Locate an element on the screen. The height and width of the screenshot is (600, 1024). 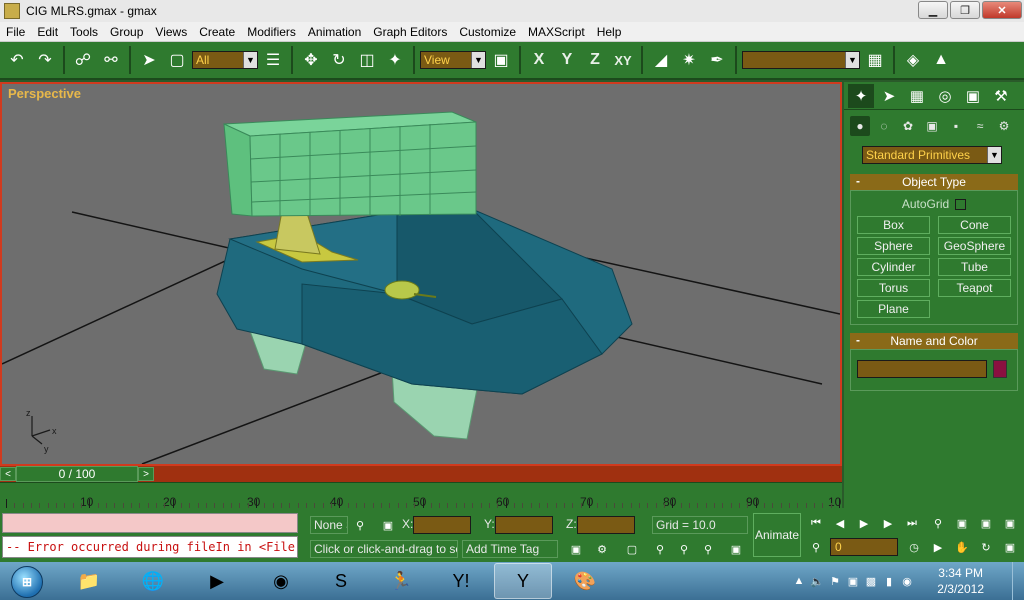
align-icon: ✒ is located at coordinates (717, 60).